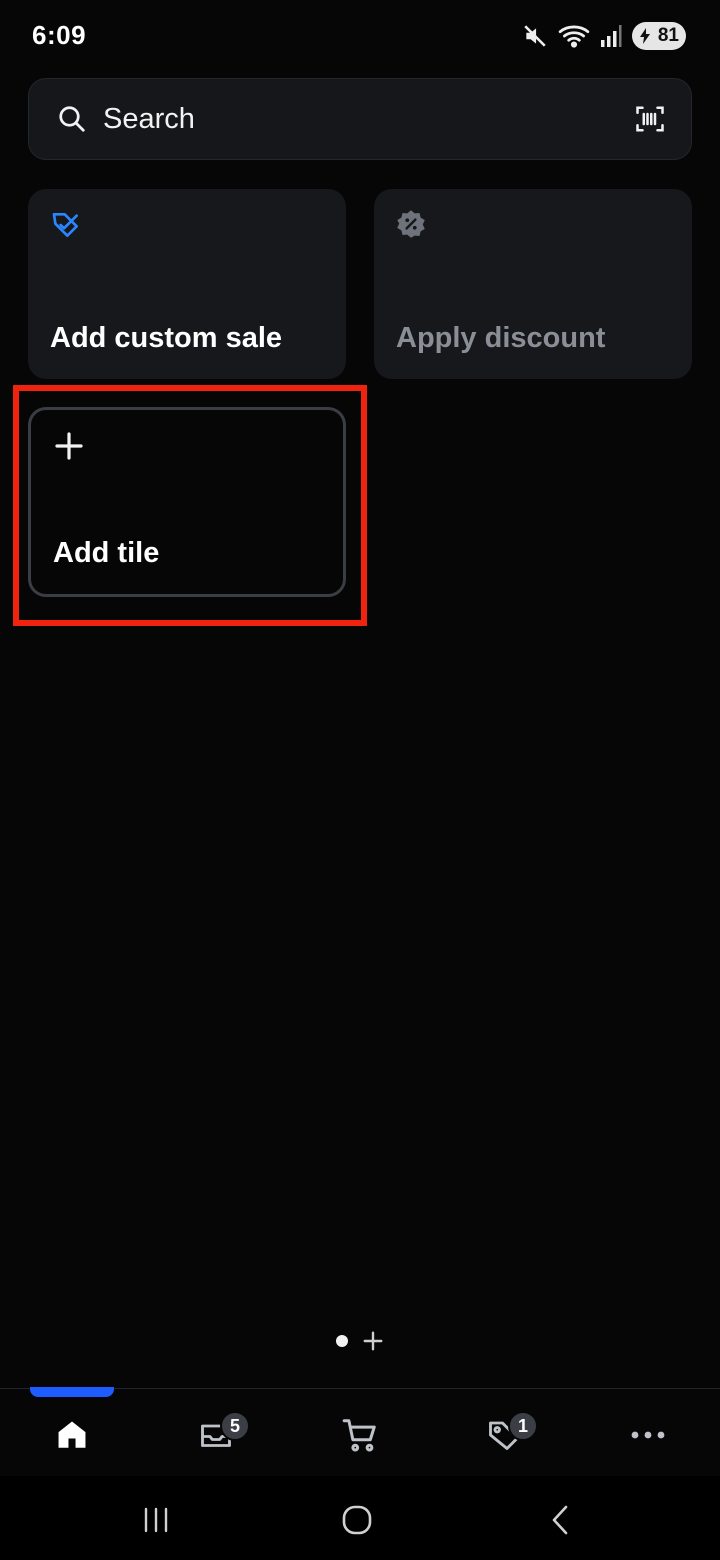  Describe the element at coordinates (72, 119) in the screenshot. I see `search-icon` at that location.